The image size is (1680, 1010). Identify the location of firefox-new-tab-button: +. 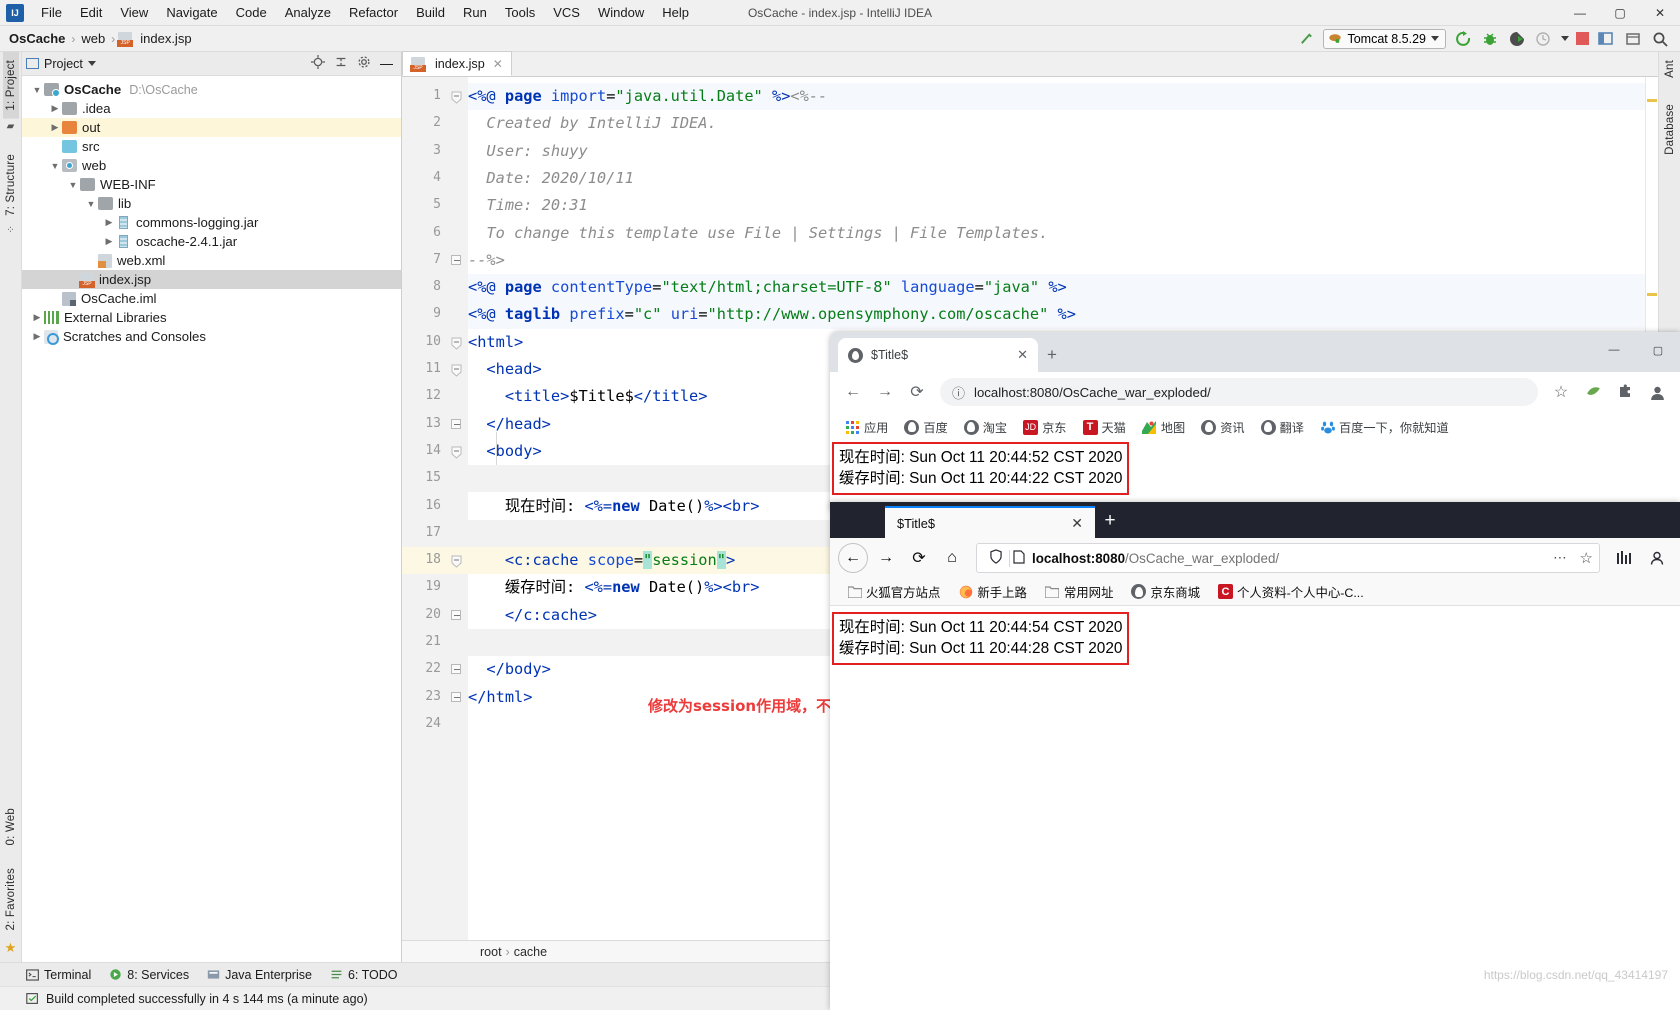
(1110, 521).